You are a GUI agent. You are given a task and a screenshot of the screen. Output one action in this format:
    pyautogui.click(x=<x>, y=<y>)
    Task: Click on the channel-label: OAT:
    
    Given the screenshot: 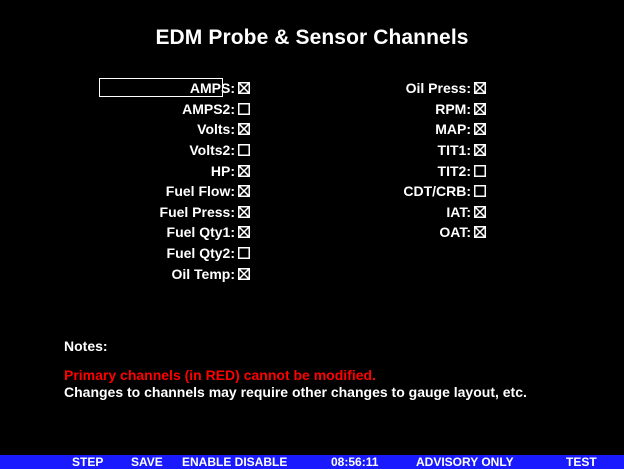 What is the action you would take?
    pyautogui.click(x=455, y=232)
    